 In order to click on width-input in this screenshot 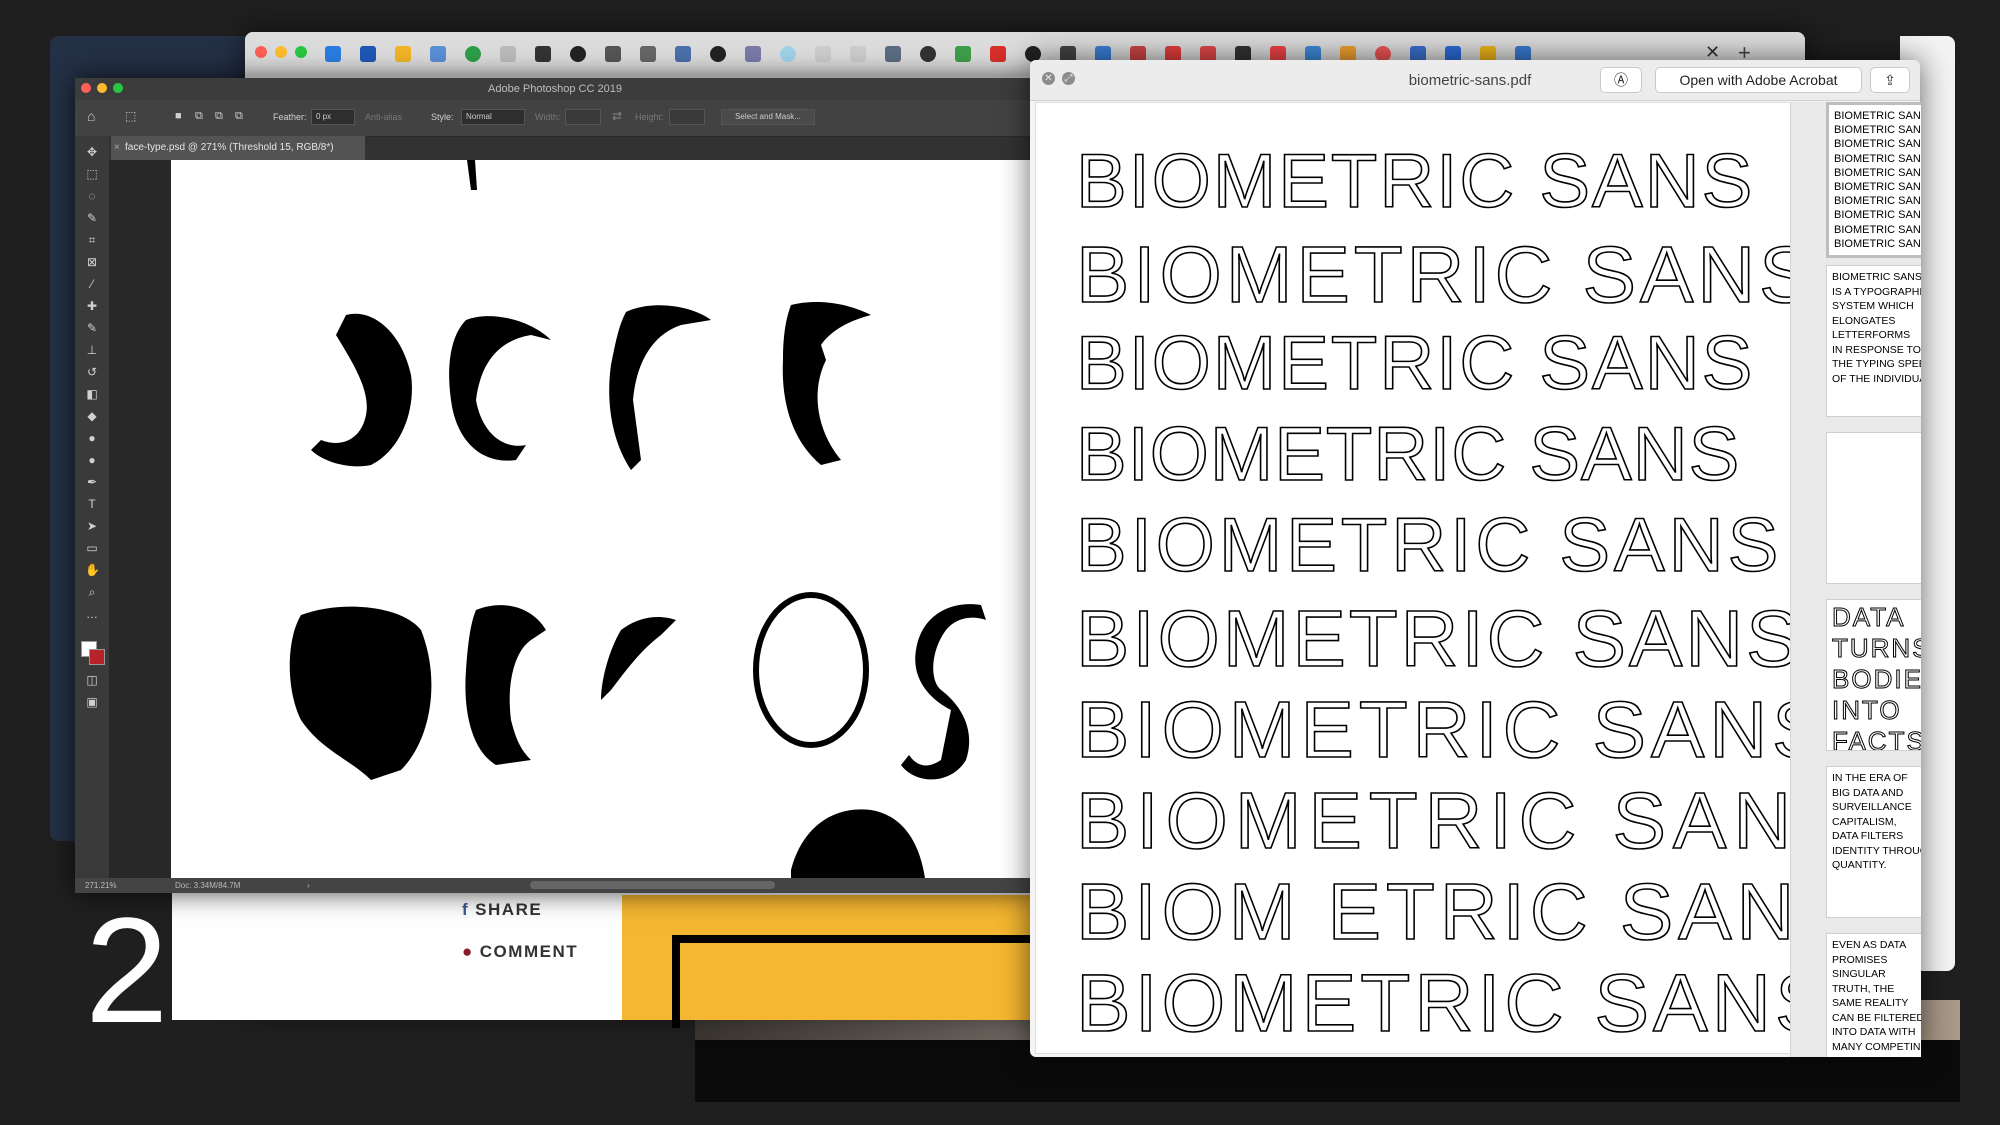, I will do `click(583, 117)`.